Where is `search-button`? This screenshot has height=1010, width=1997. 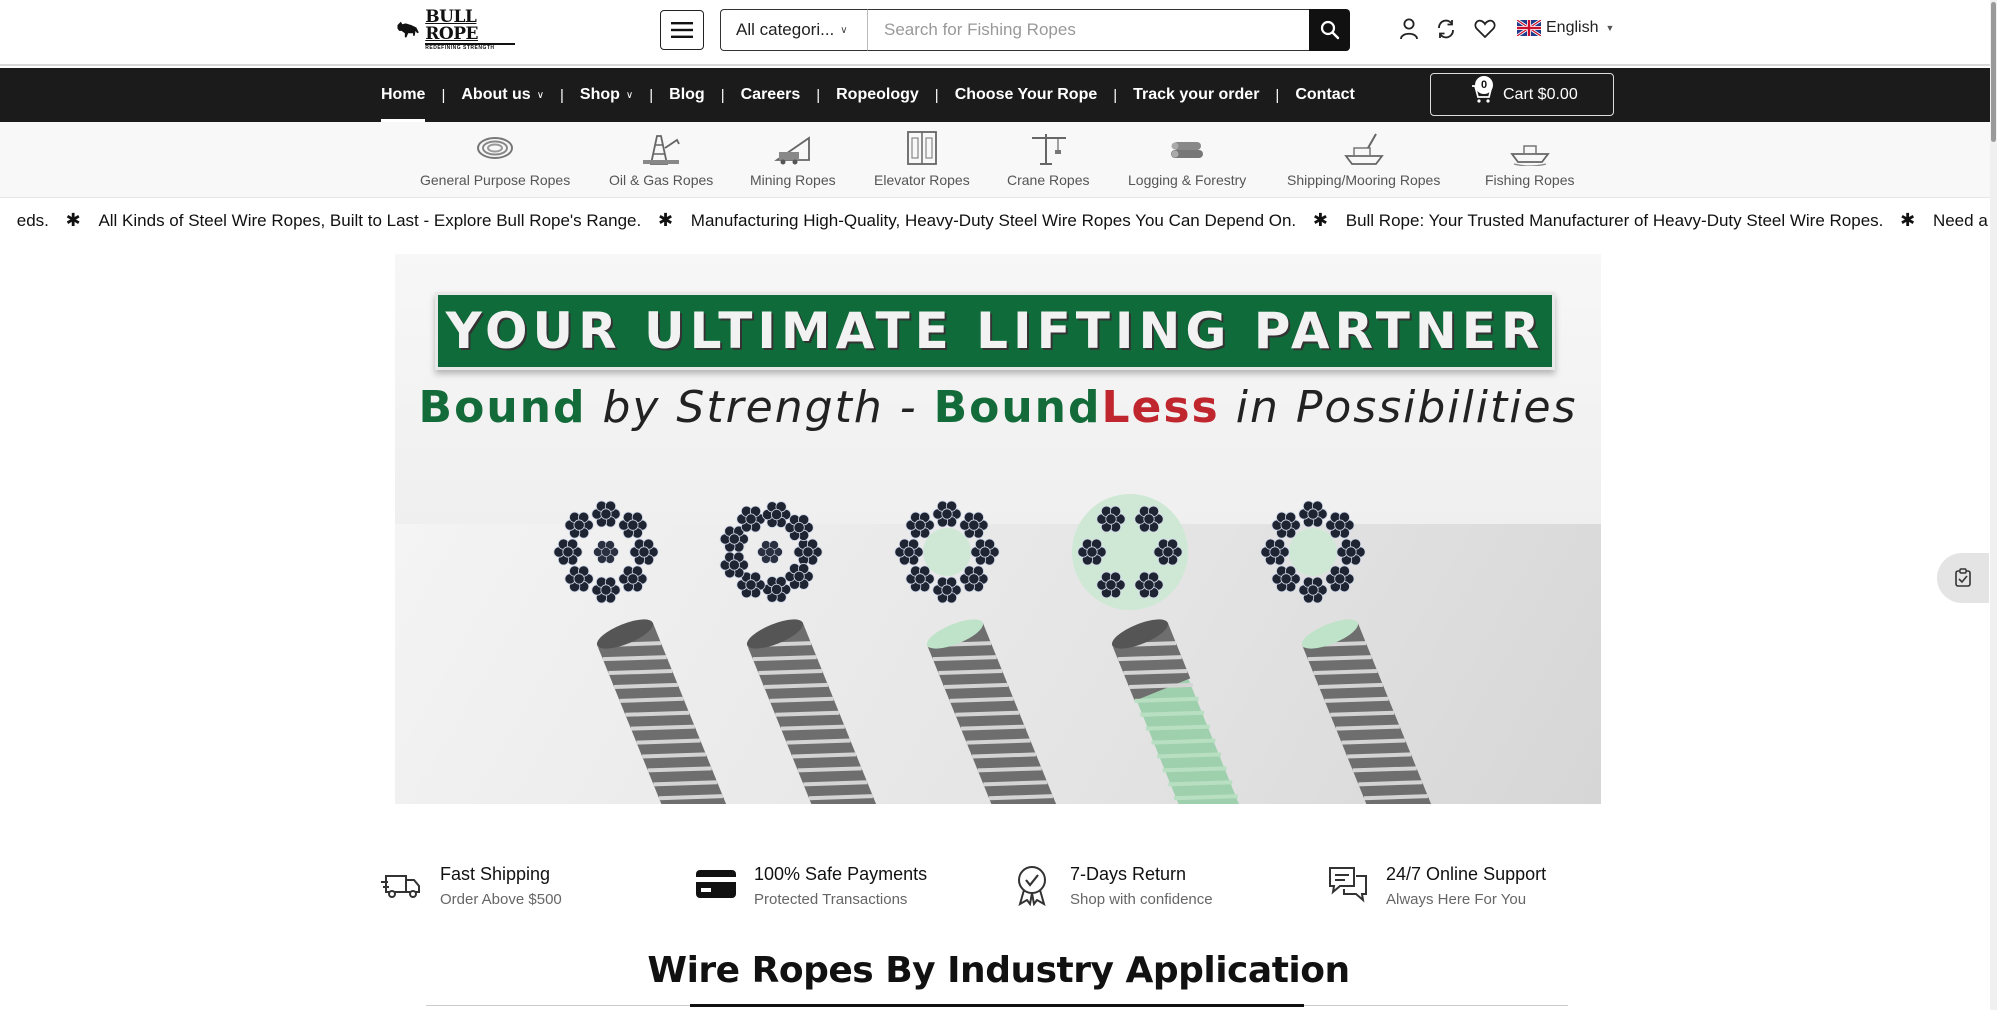
search-button is located at coordinates (1329, 30).